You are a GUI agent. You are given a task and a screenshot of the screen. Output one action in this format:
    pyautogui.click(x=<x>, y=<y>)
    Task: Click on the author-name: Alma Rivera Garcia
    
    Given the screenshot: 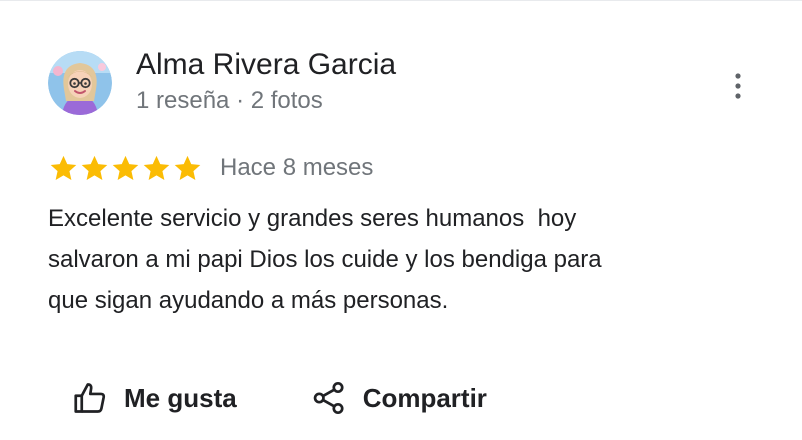 What is the action you would take?
    pyautogui.click(x=266, y=65)
    